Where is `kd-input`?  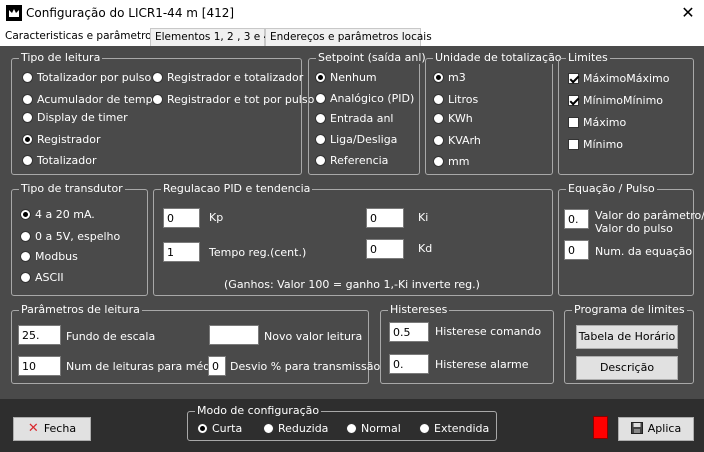
kd-input is located at coordinates (385, 249).